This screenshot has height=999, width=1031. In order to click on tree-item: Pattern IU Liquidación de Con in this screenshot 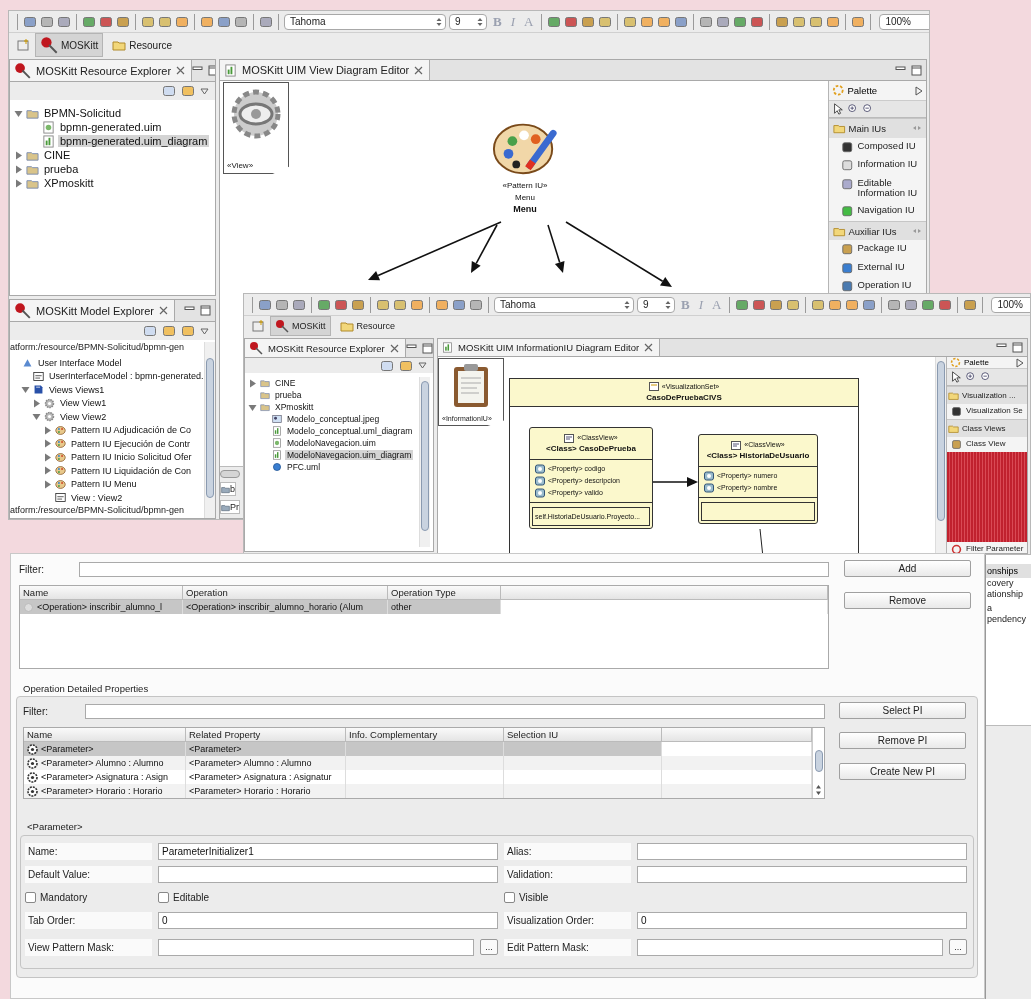, I will do `click(131, 470)`.